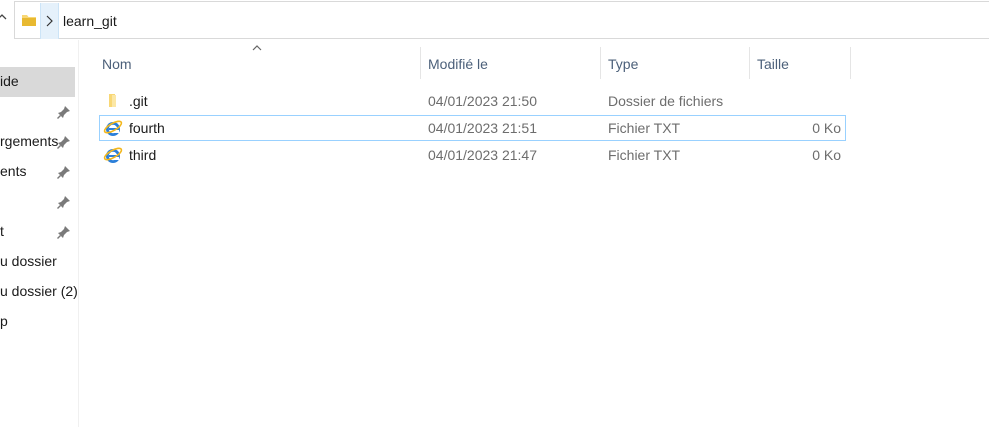 The width and height of the screenshot is (989, 427). Describe the element at coordinates (13, 171) in the screenshot. I see `nav-item-label: ents` at that location.